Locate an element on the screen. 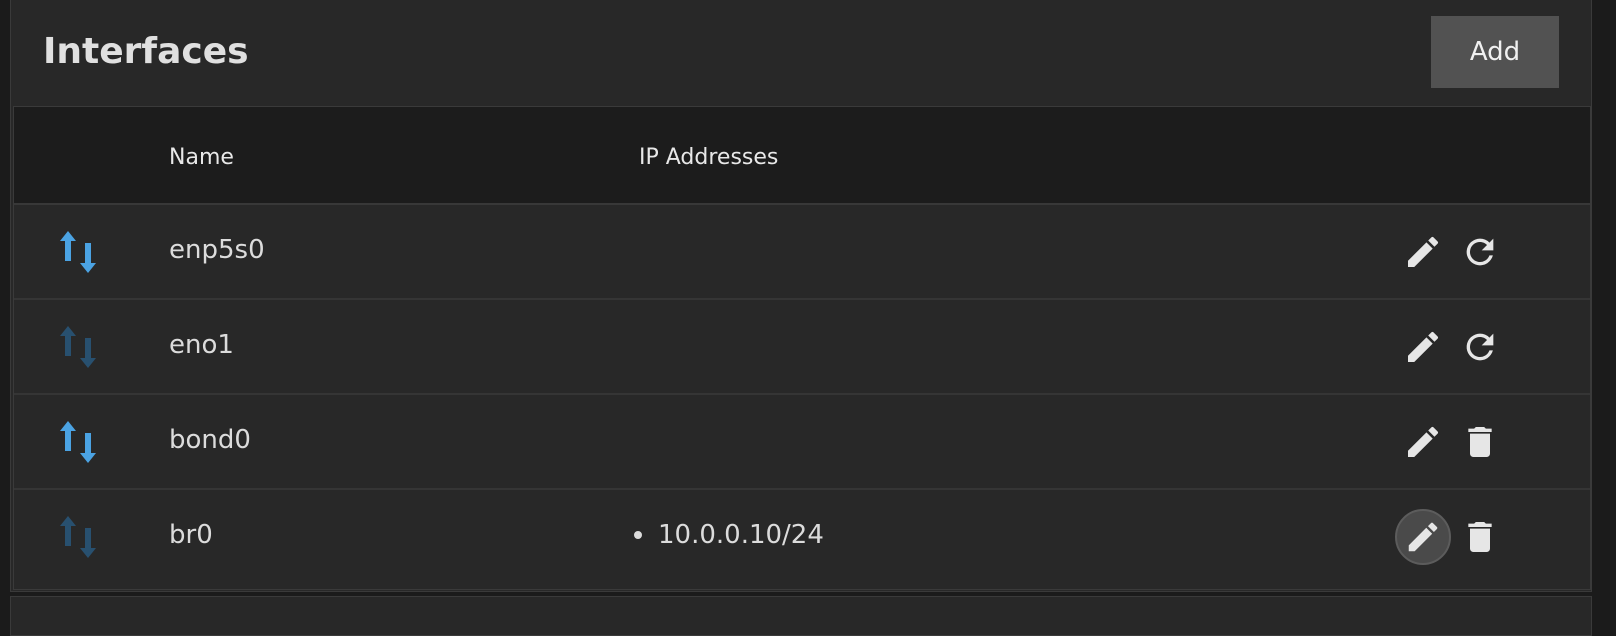  table-row: eno1 is located at coordinates (802, 347).